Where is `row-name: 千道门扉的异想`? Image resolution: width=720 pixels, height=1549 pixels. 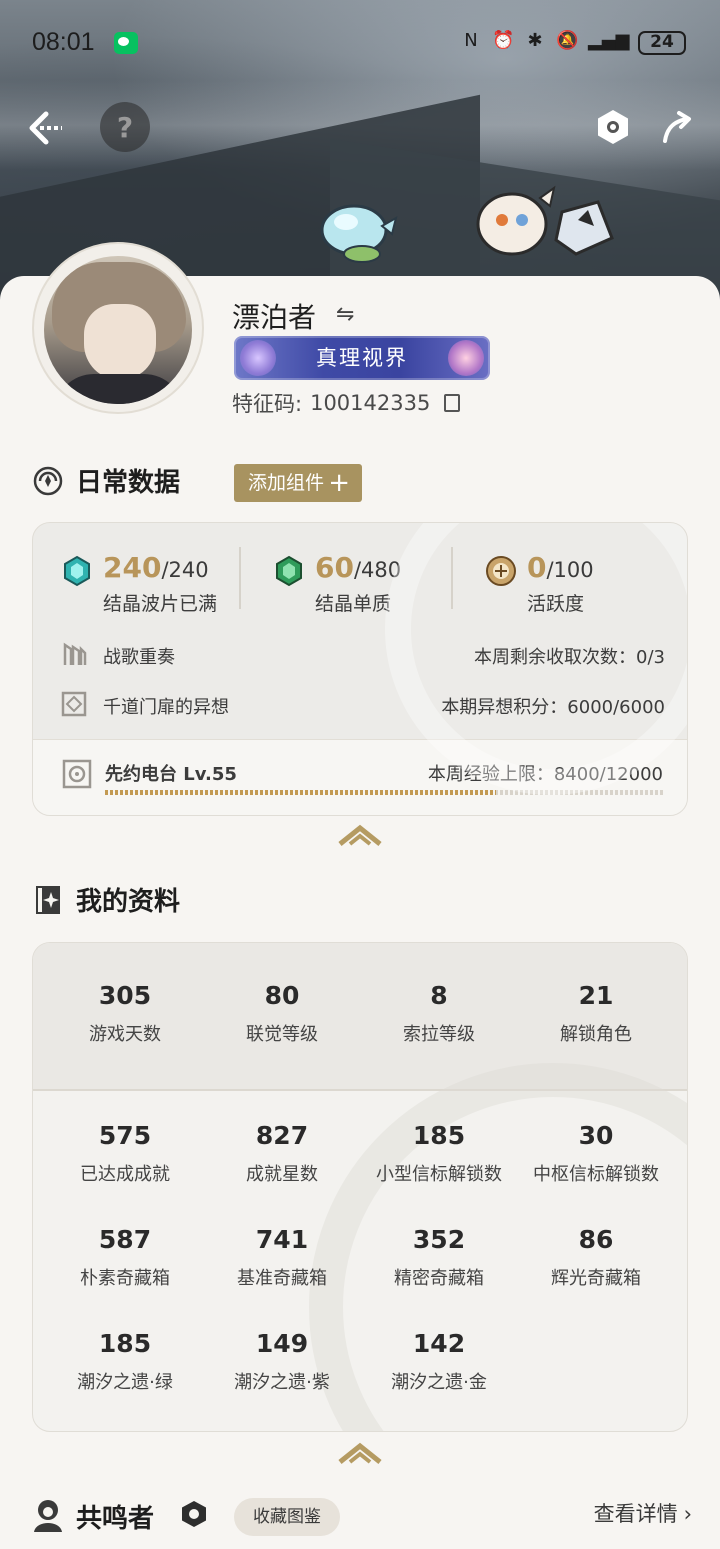 row-name: 千道门扉的异想 is located at coordinates (166, 707).